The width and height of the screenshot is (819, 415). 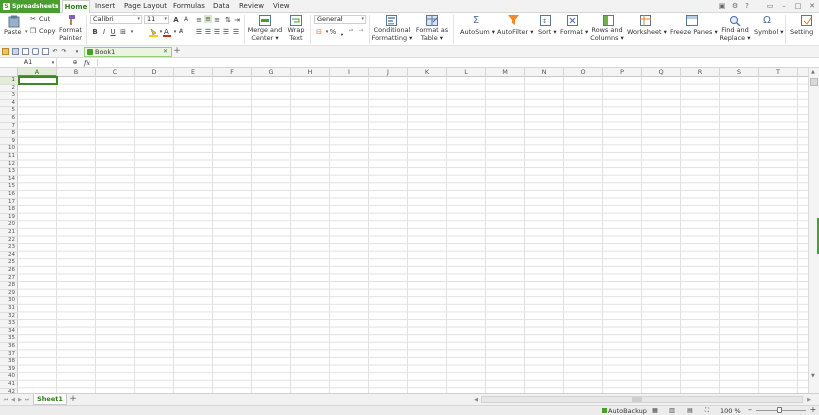 I want to click on add-sheet-icon: +, so click(x=73, y=399).